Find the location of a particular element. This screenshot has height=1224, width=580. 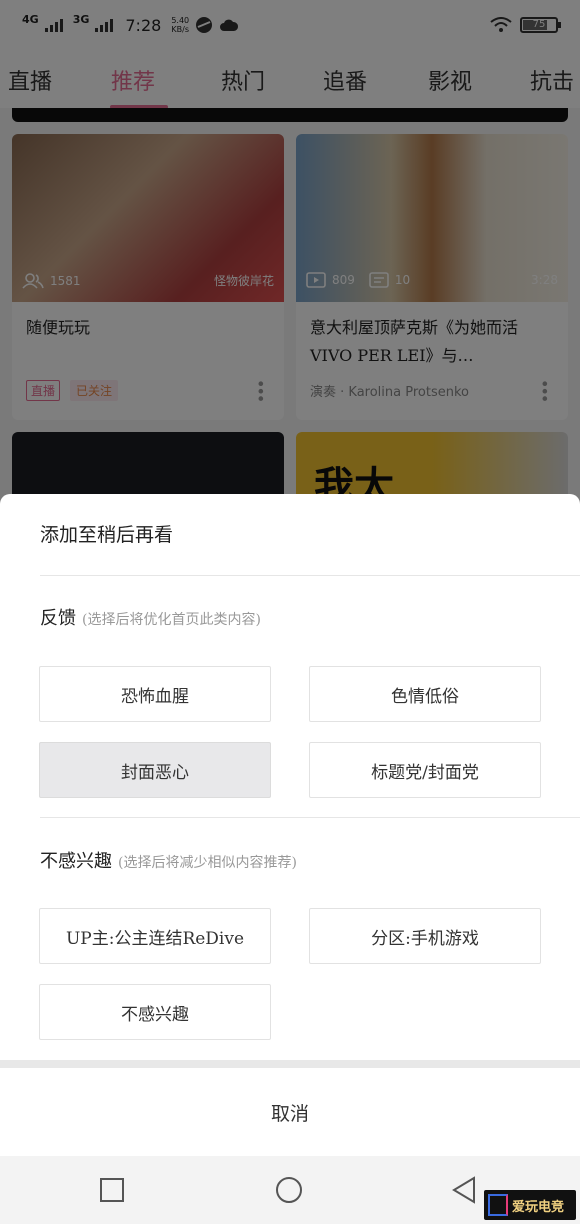

back-button is located at coordinates (464, 1190).